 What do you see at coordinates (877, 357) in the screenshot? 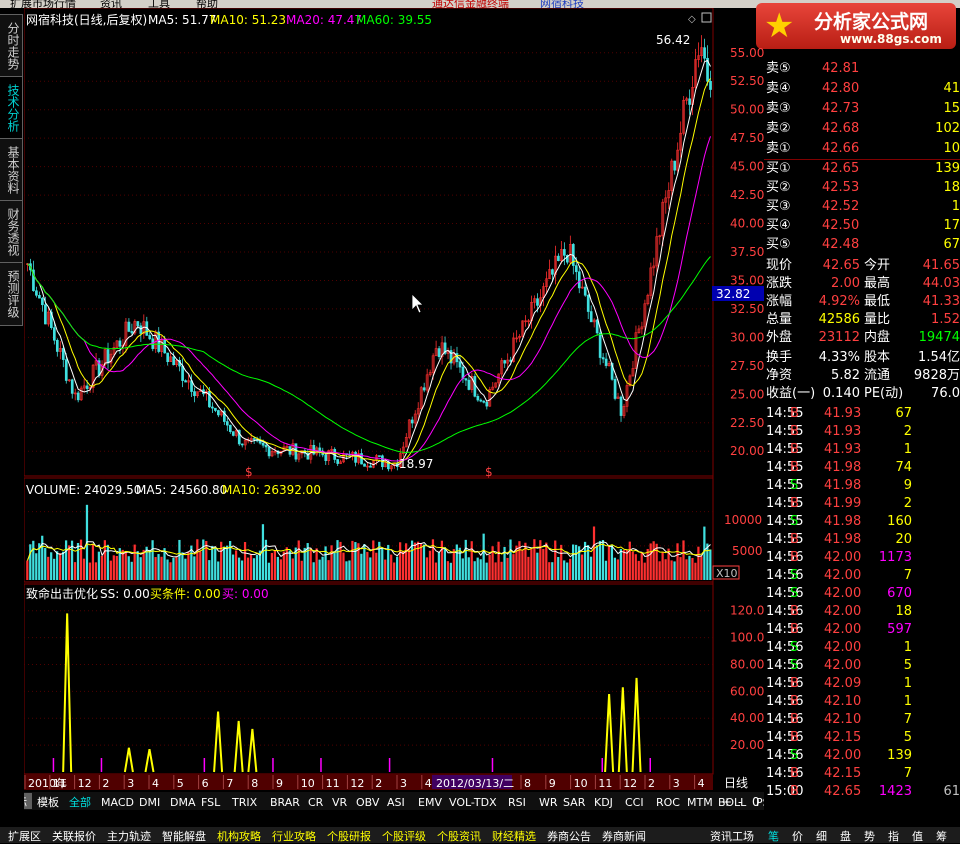
I see `quote-label: 股本` at bounding box center [877, 357].